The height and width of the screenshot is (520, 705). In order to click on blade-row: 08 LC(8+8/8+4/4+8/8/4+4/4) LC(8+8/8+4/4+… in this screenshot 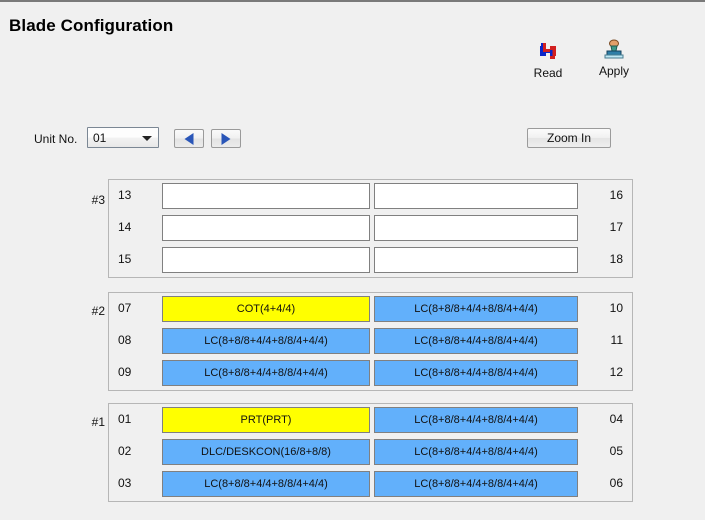, I will do `click(370, 341)`.